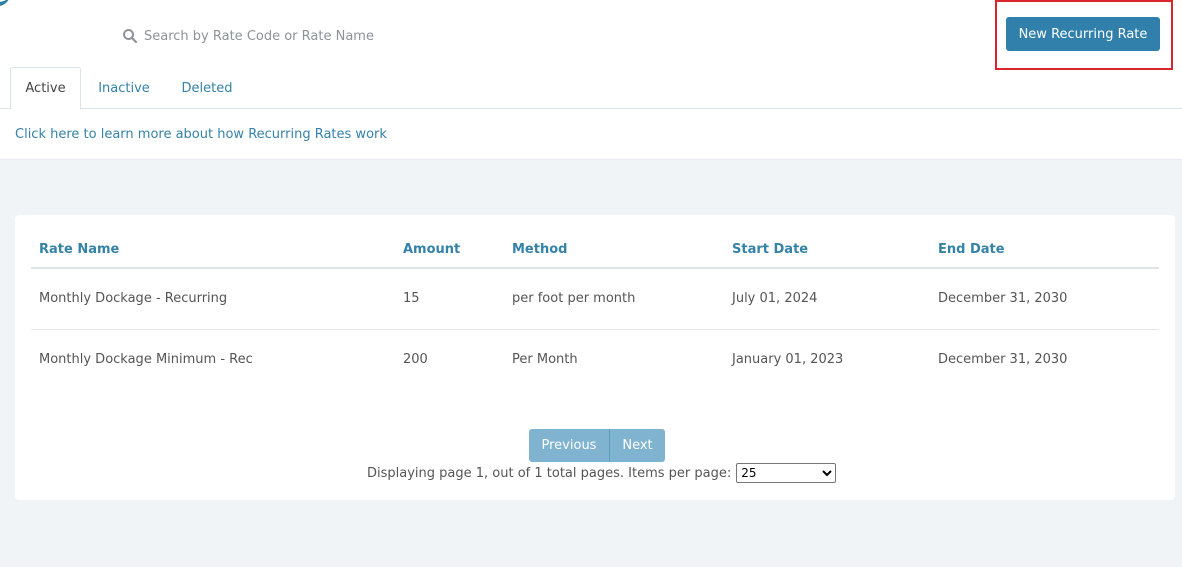  What do you see at coordinates (130, 36) in the screenshot?
I see `search-icon` at bounding box center [130, 36].